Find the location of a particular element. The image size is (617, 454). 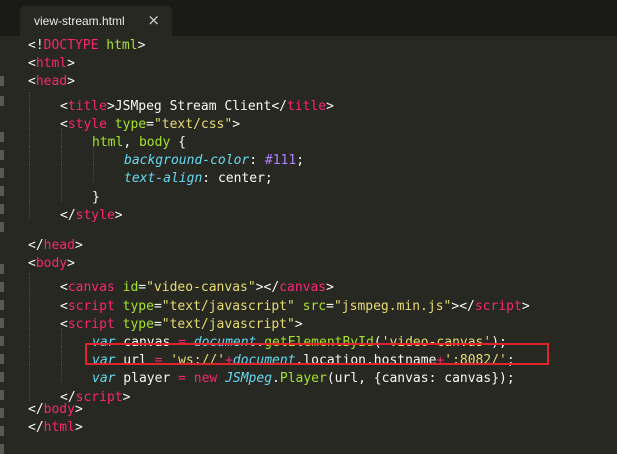

code-token: title is located at coordinates (306, 106).